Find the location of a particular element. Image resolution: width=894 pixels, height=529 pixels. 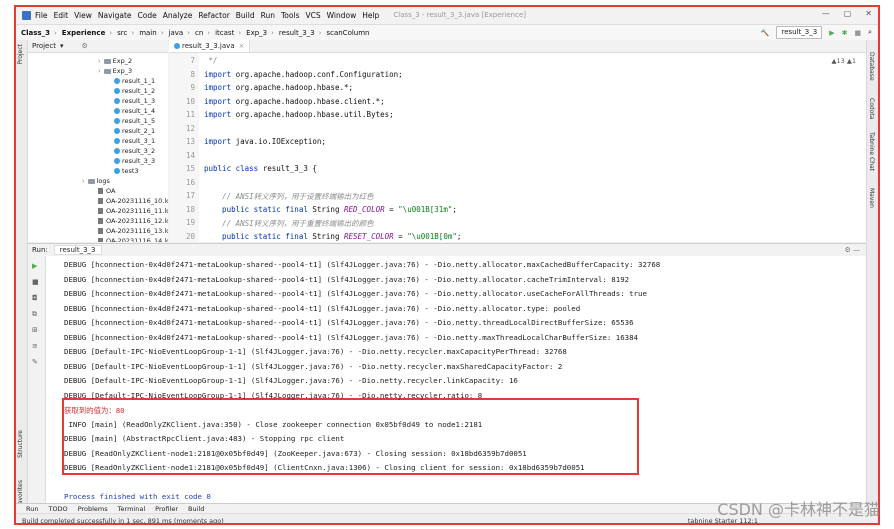

gear-icon: ⚙ — is located at coordinates (852, 250).